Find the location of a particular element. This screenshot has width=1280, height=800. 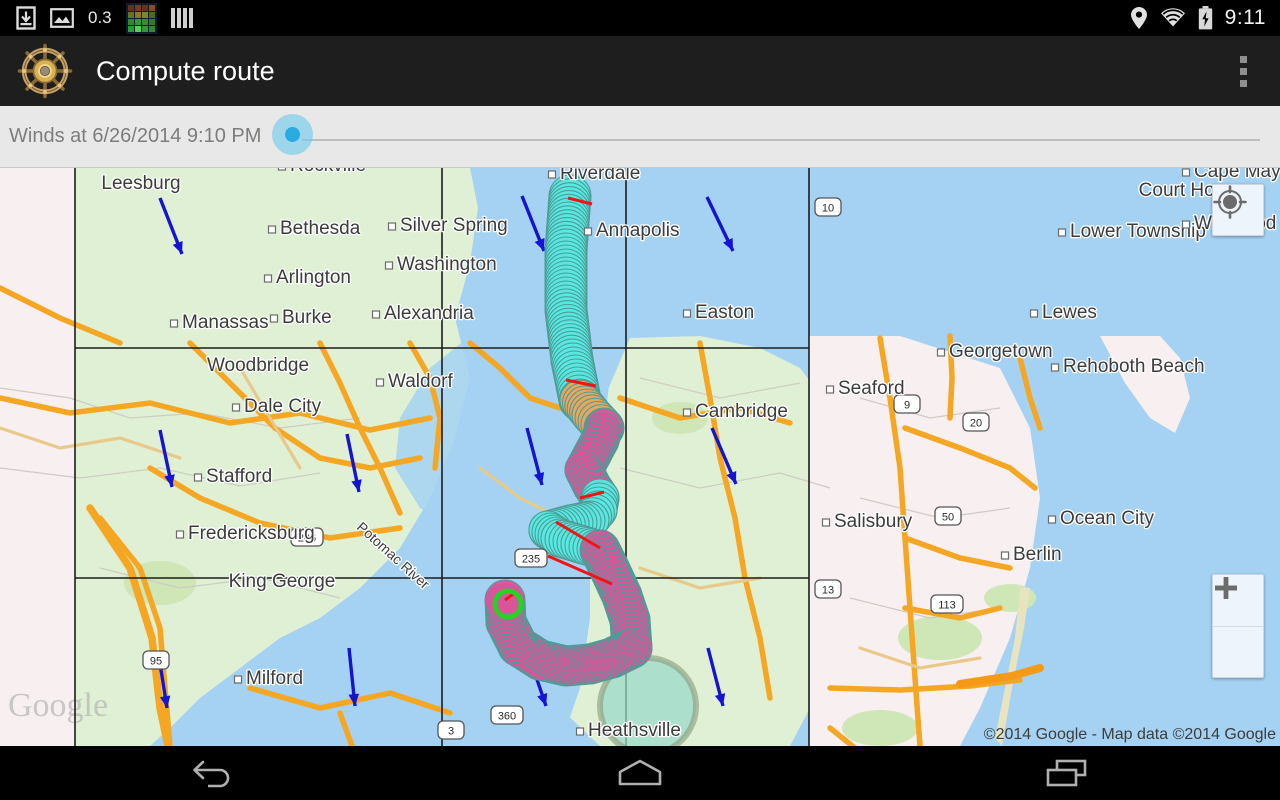

svg-text: Woodbridge is located at coordinates (258, 365).